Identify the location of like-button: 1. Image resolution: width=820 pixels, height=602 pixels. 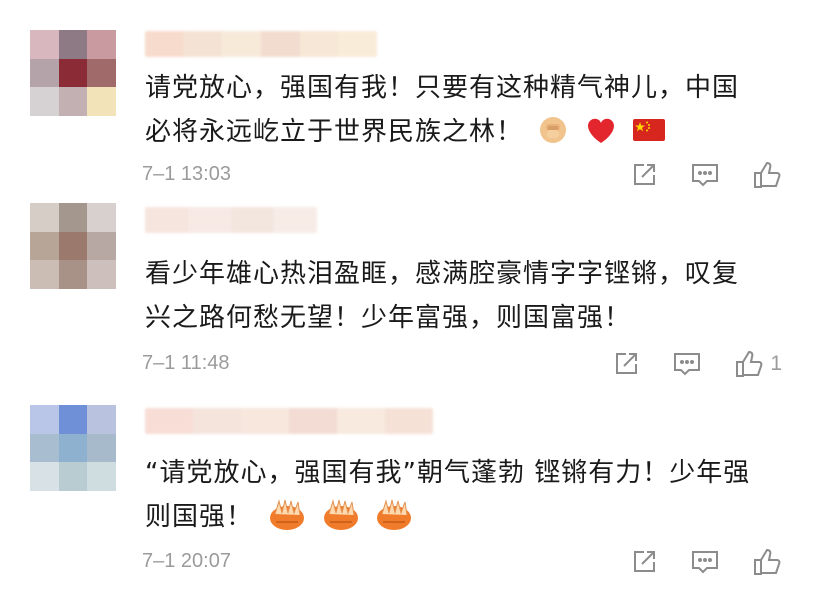
(758, 364).